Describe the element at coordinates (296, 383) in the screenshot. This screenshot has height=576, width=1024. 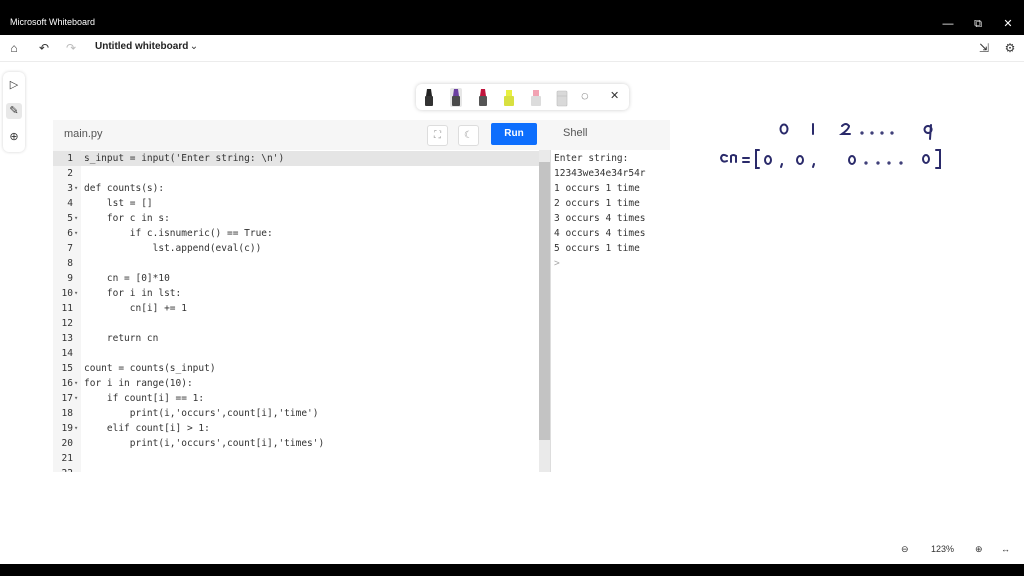
I see `code-line: 16 ▾ for i in range(10):` at that location.